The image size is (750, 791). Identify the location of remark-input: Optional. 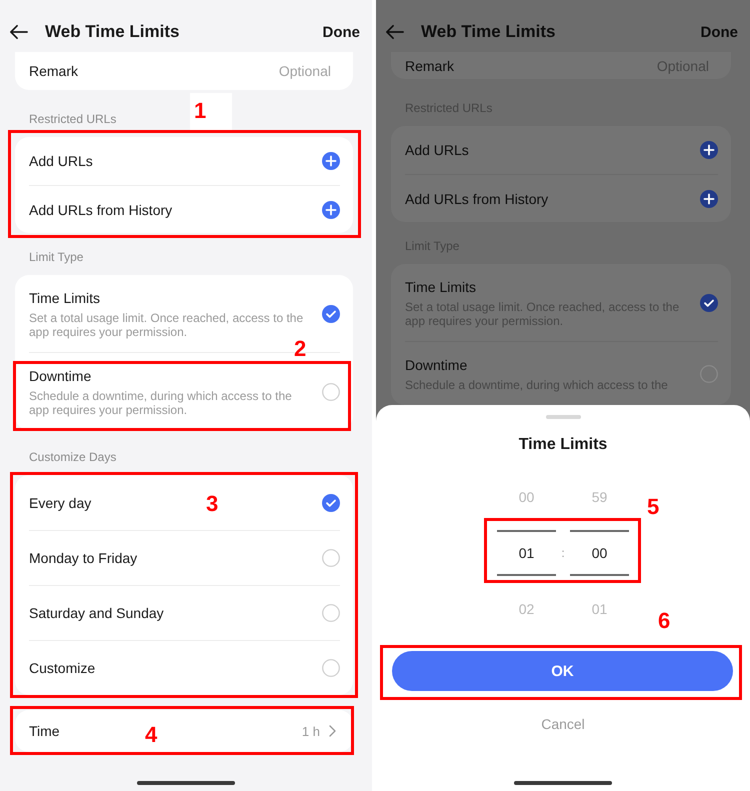
(296, 71).